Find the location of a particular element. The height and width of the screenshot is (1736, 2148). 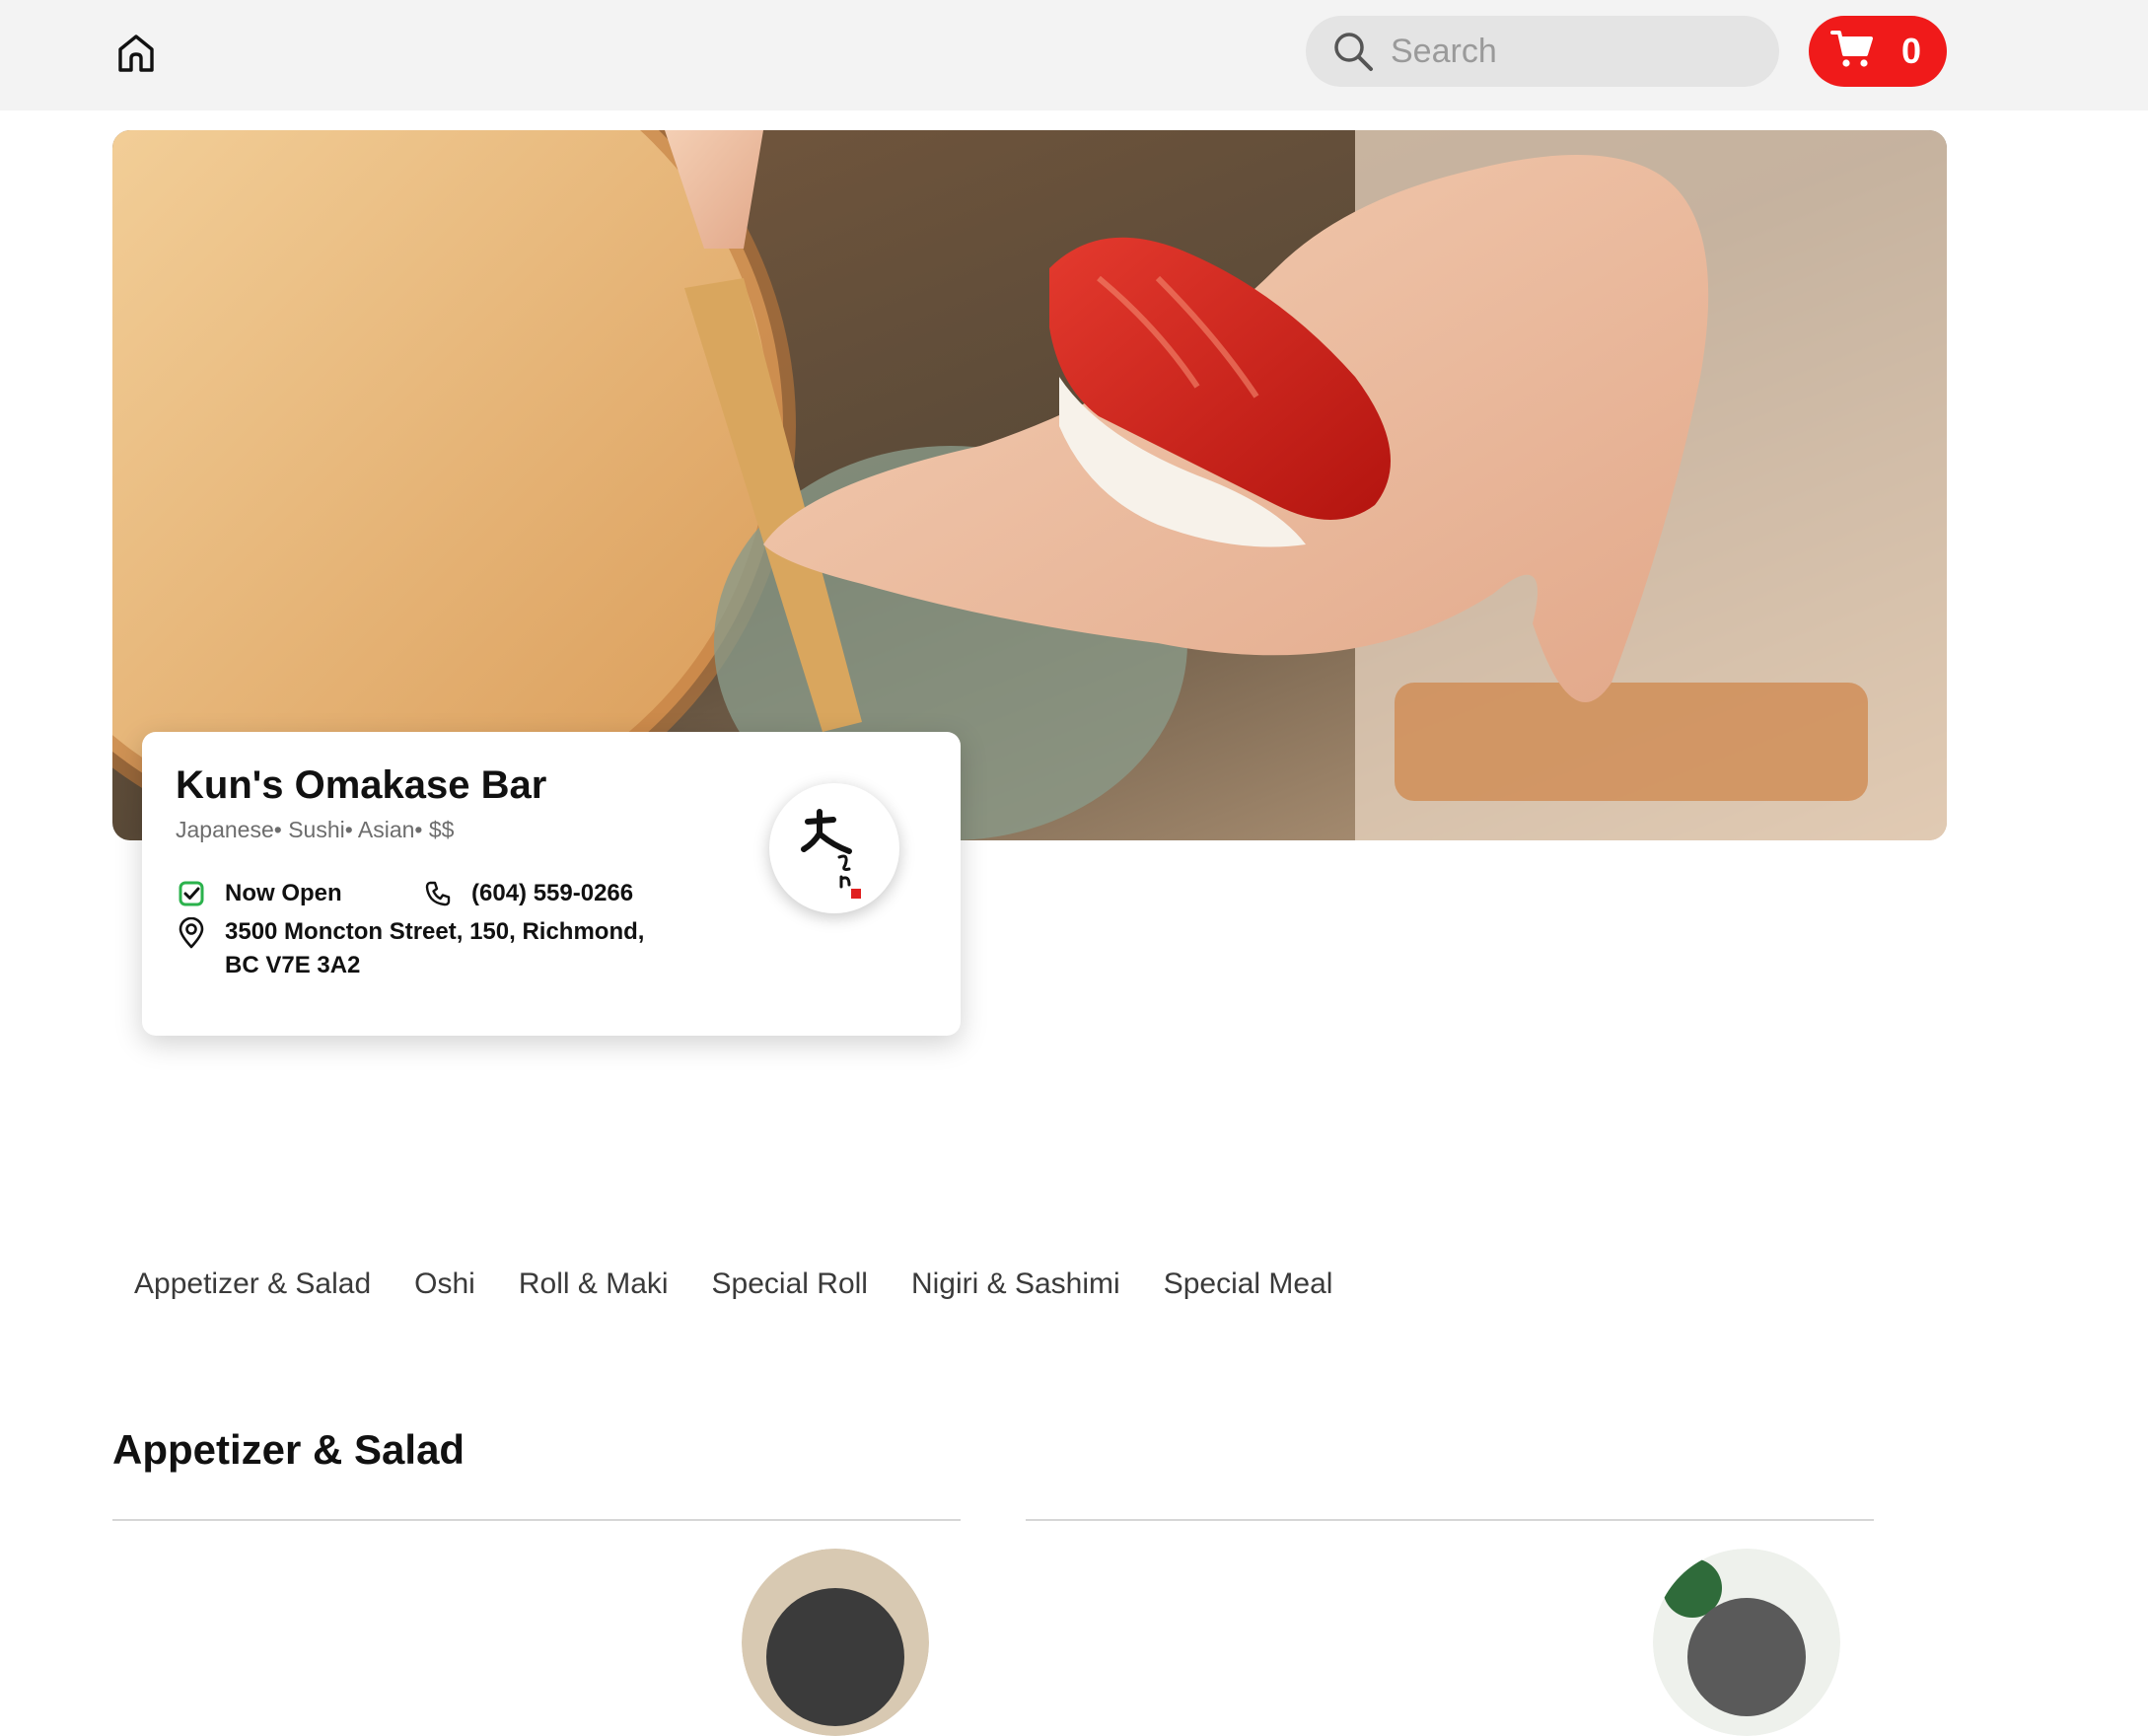

phone-icon is located at coordinates (438, 893).